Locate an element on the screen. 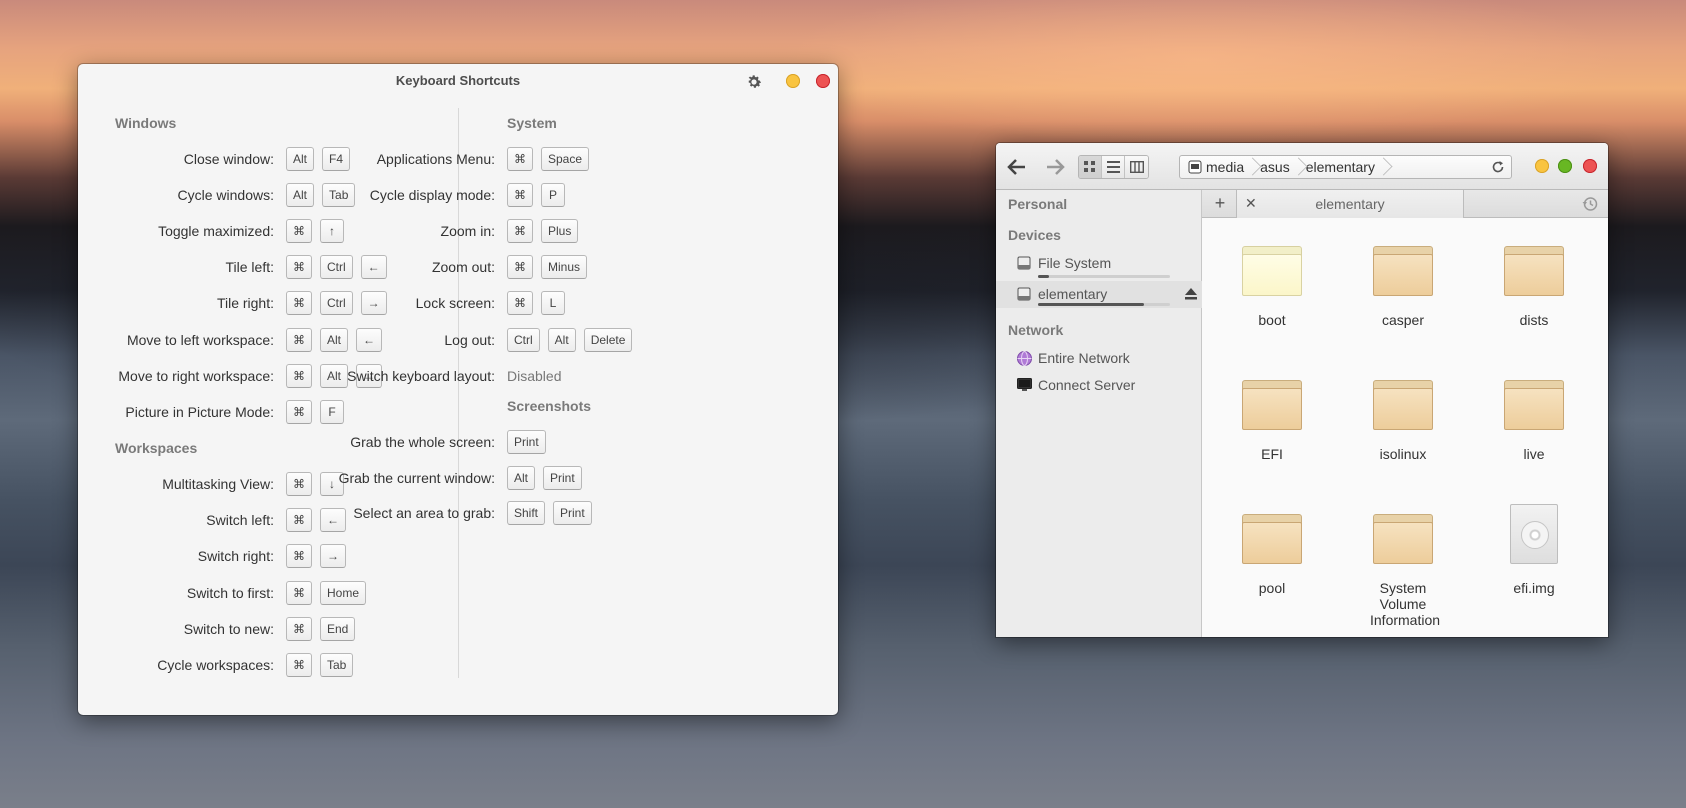 The height and width of the screenshot is (808, 1686). shortcut-row: Select an area to grab: Shift Print is located at coordinates (445, 513).